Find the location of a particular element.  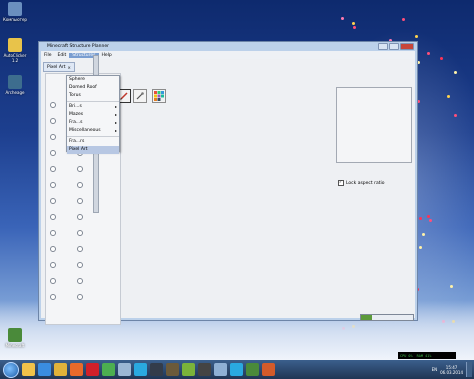

desktop-icon-minecraft: Minecraft is located at coordinates (15, 338).